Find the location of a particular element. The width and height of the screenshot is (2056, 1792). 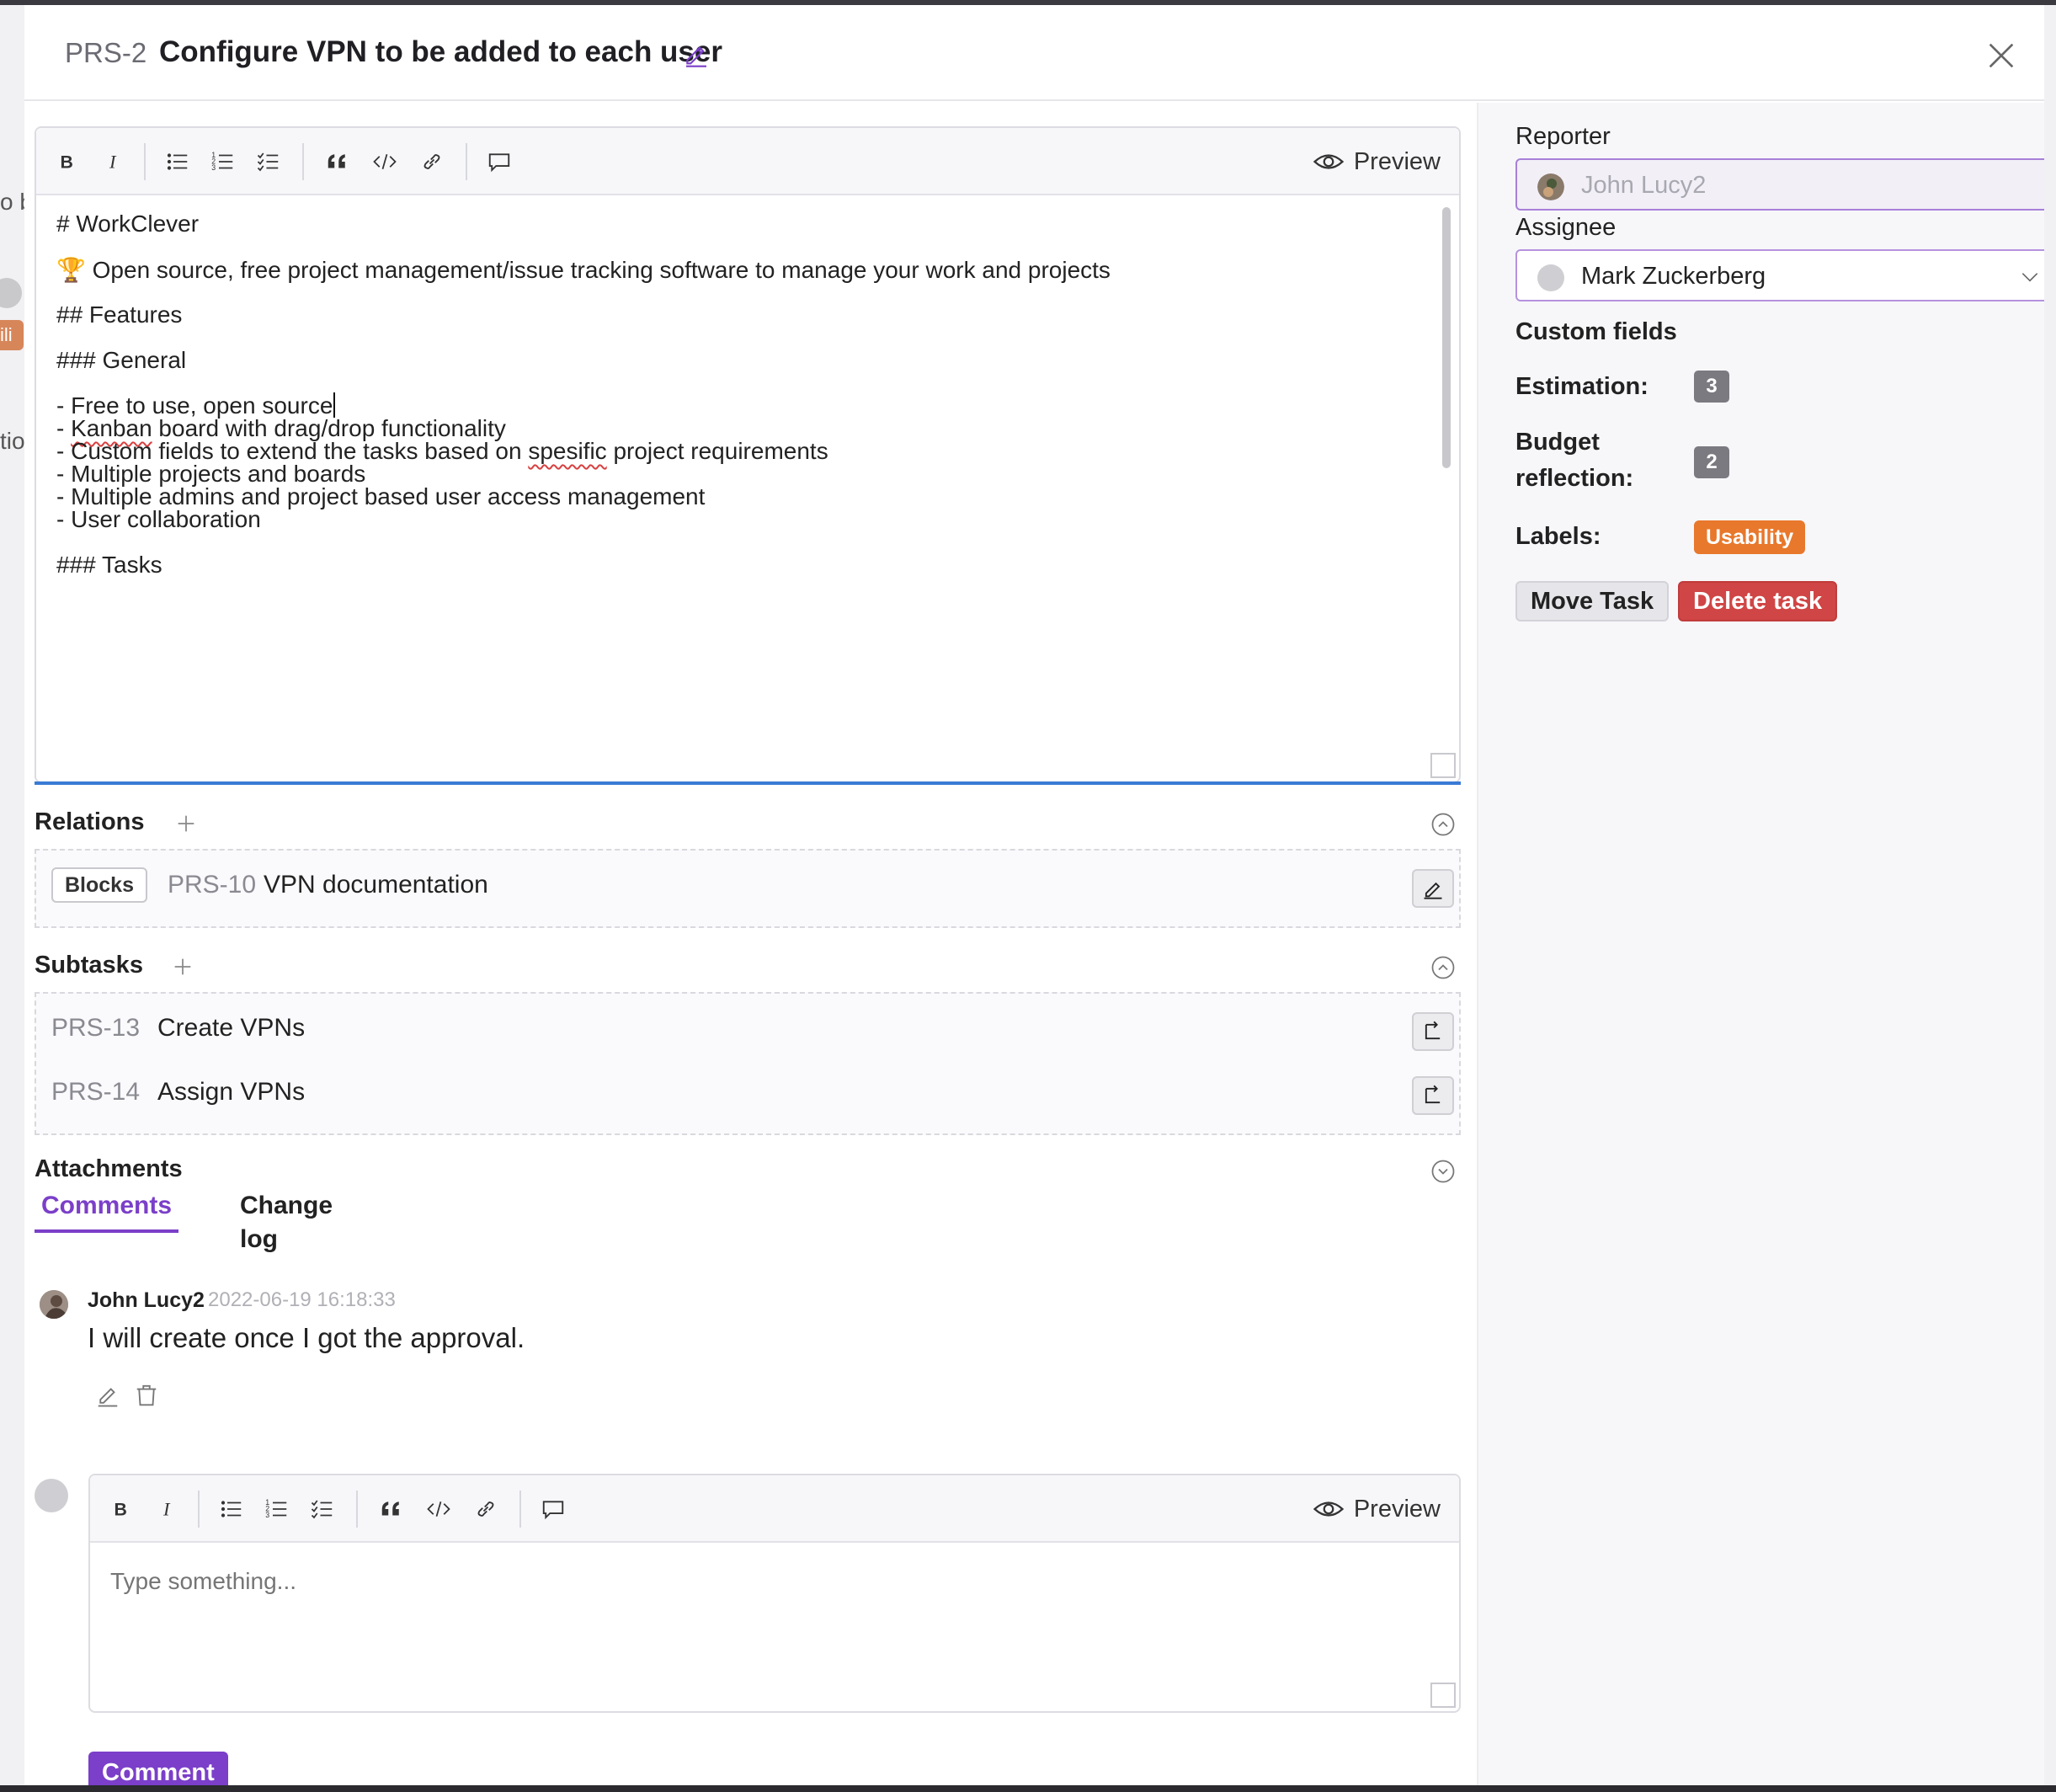

editor-toolbar: B I 123 Preview is located at coordinates (747, 161).